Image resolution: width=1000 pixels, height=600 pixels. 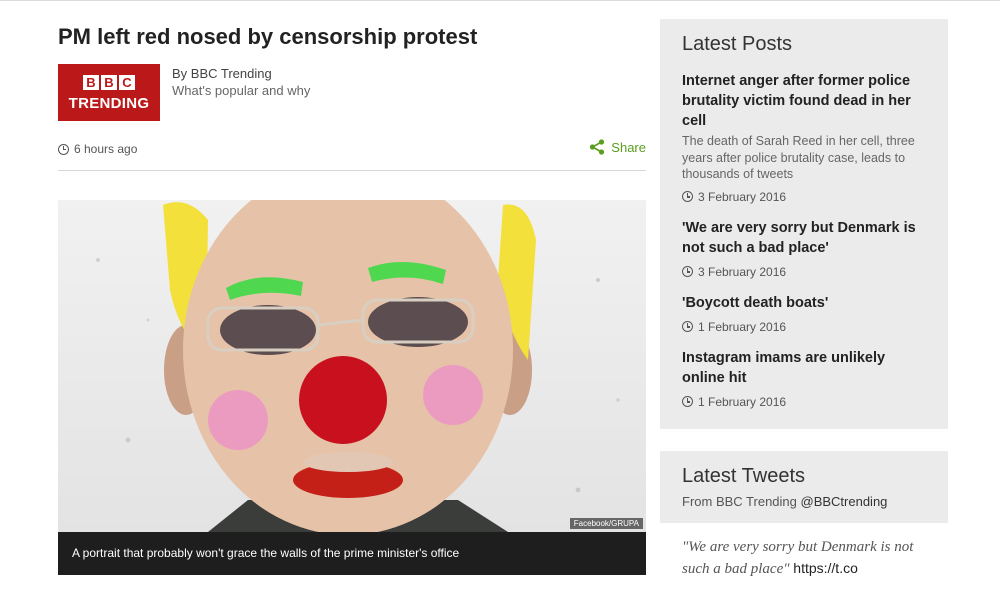 I want to click on tweets-handle-link: @BBCtrending, so click(x=844, y=501).